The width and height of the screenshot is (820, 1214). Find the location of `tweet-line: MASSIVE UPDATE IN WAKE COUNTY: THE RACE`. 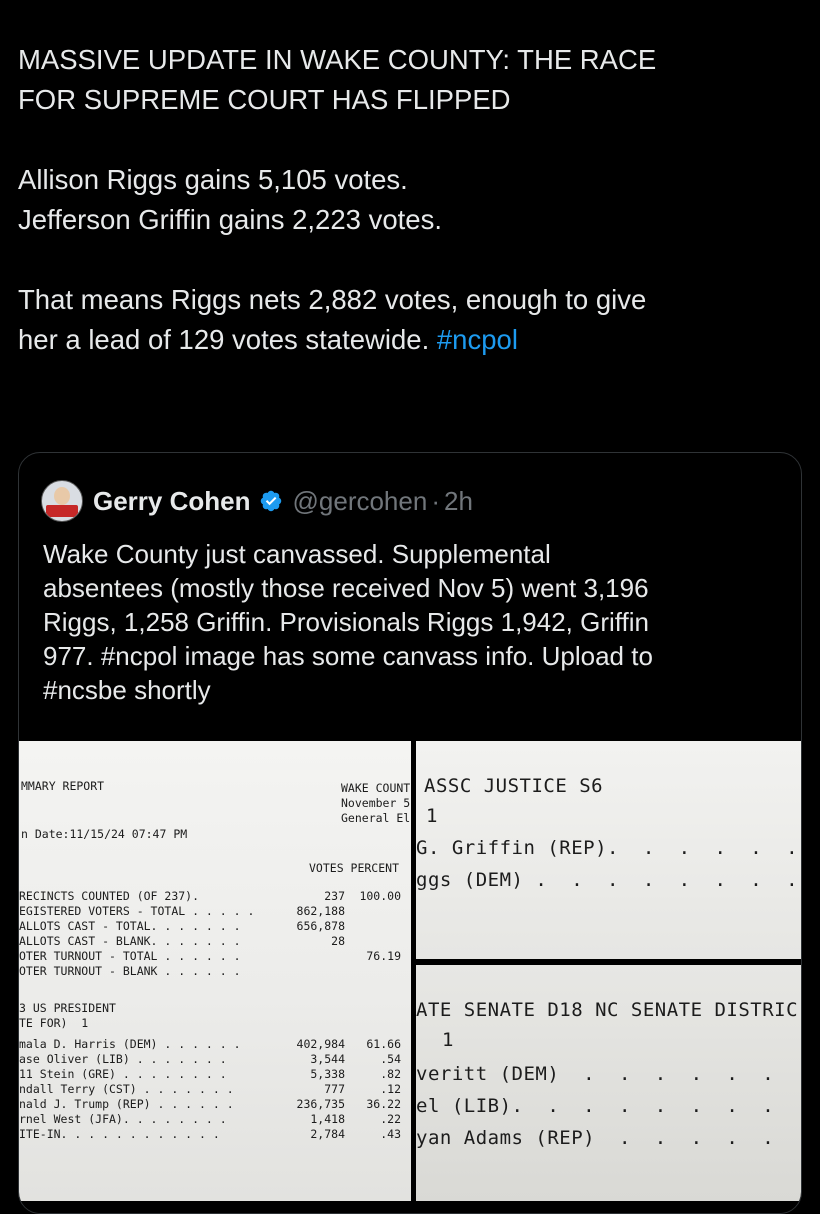

tweet-line: MASSIVE UPDATE IN WAKE COUNTY: THE RACE is located at coordinates (337, 59).